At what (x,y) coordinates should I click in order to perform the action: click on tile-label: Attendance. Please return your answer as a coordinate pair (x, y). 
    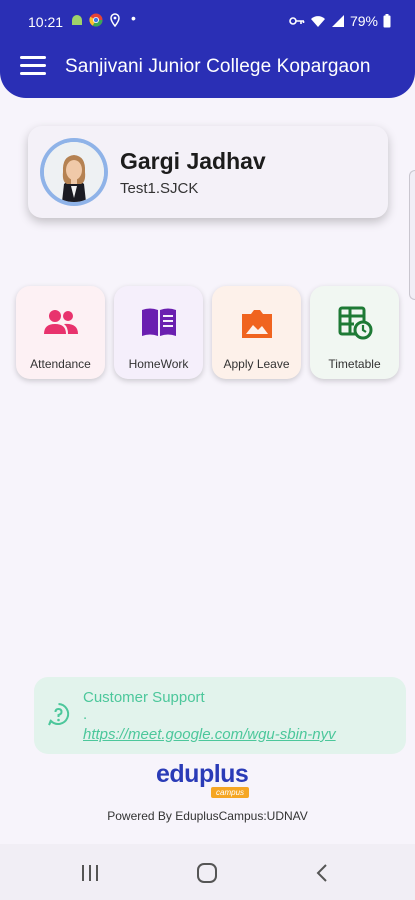
    Looking at the image, I should click on (60, 364).